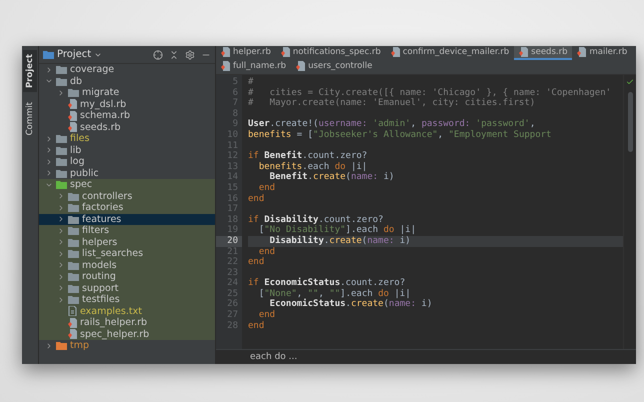 This screenshot has width=644, height=402. Describe the element at coordinates (127, 173) in the screenshot. I see `tree-item: public` at that location.